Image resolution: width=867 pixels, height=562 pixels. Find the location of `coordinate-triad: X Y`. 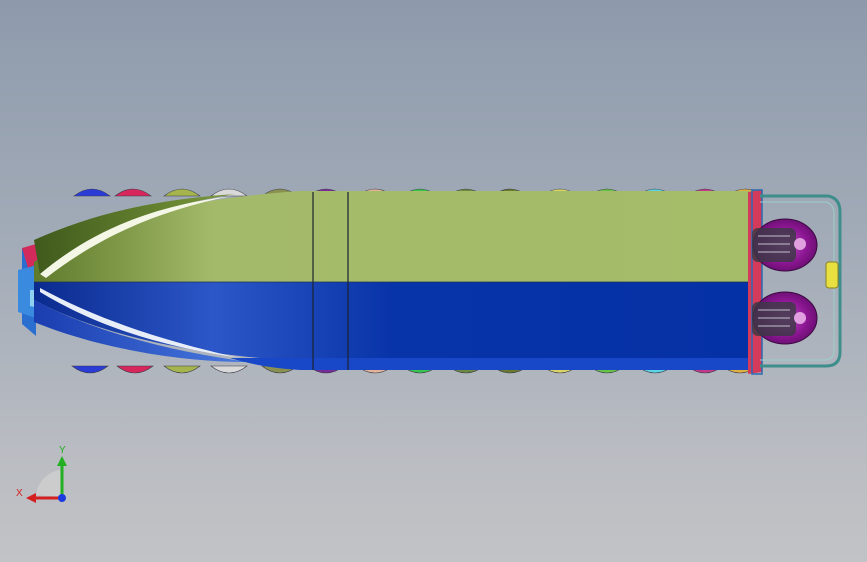

coordinate-triad: X Y is located at coordinates (41, 474).